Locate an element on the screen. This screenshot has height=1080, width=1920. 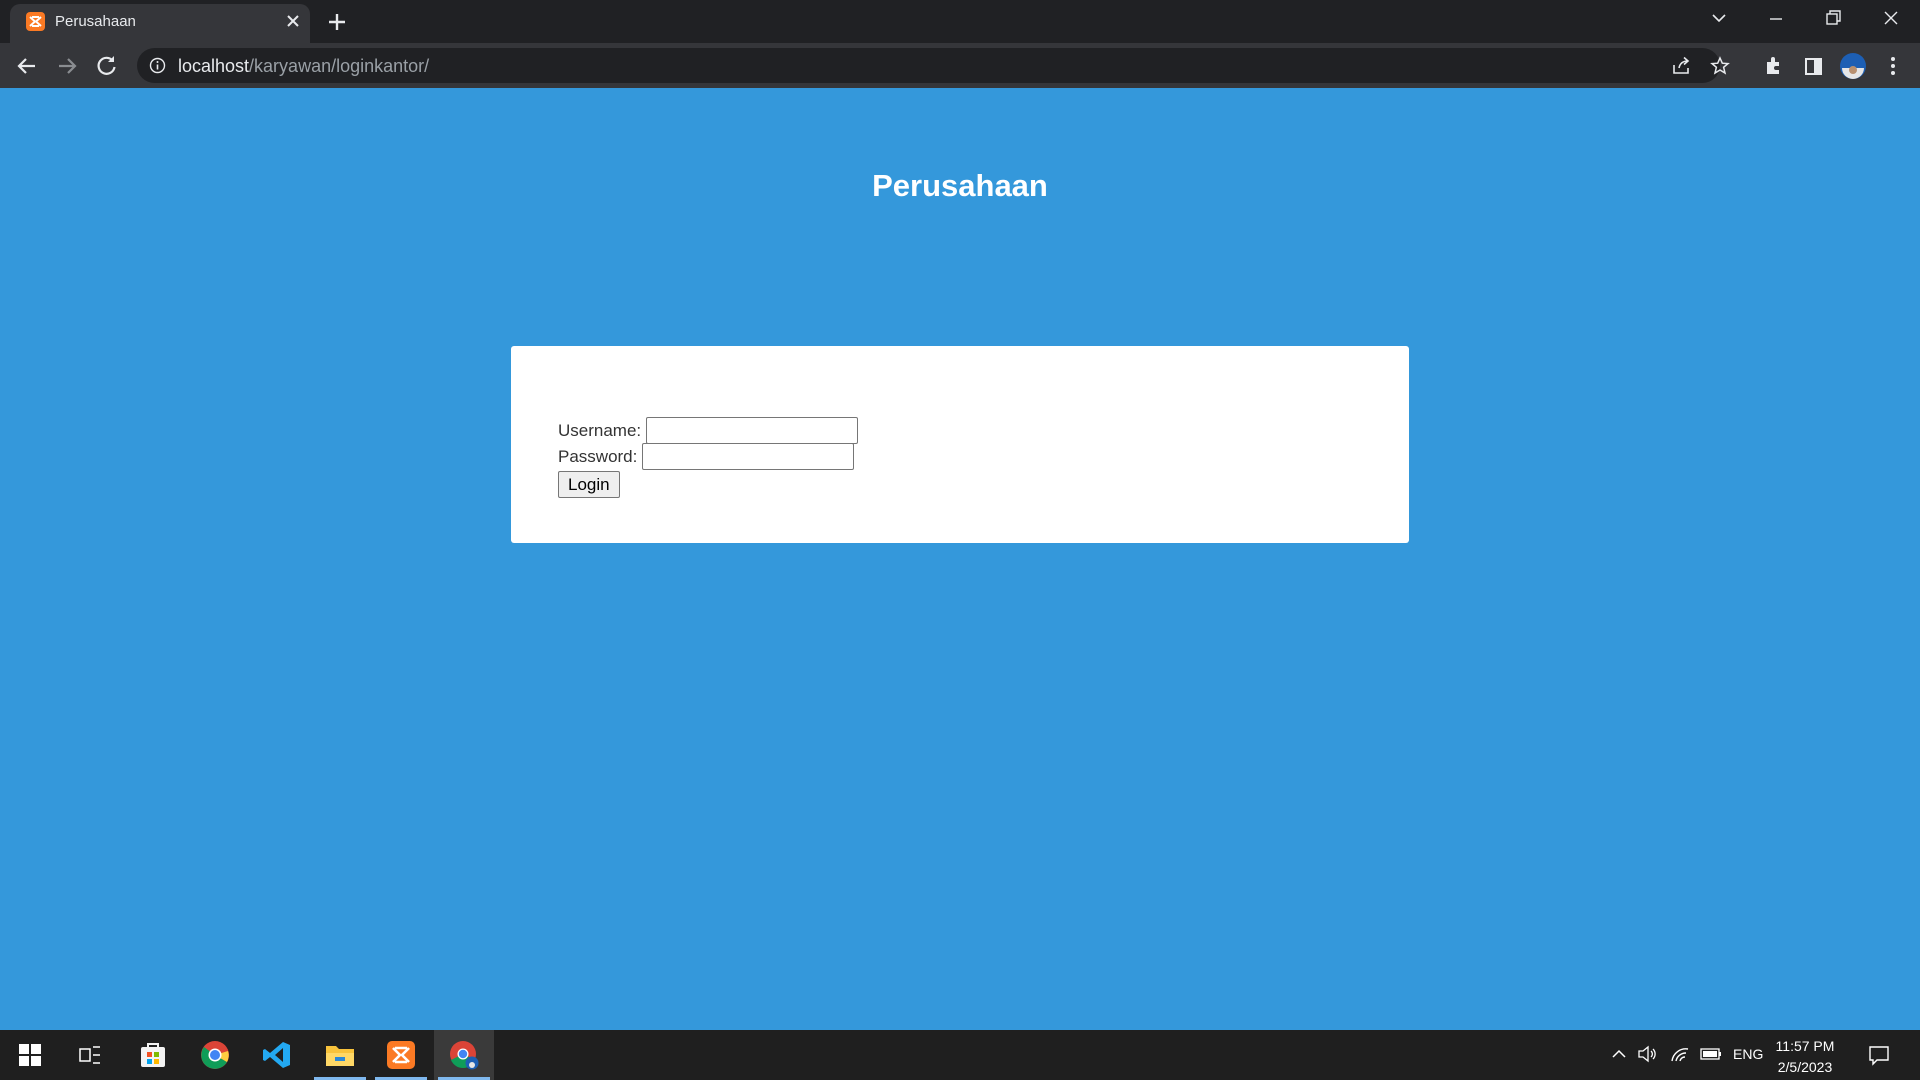
password-input is located at coordinates (748, 456).